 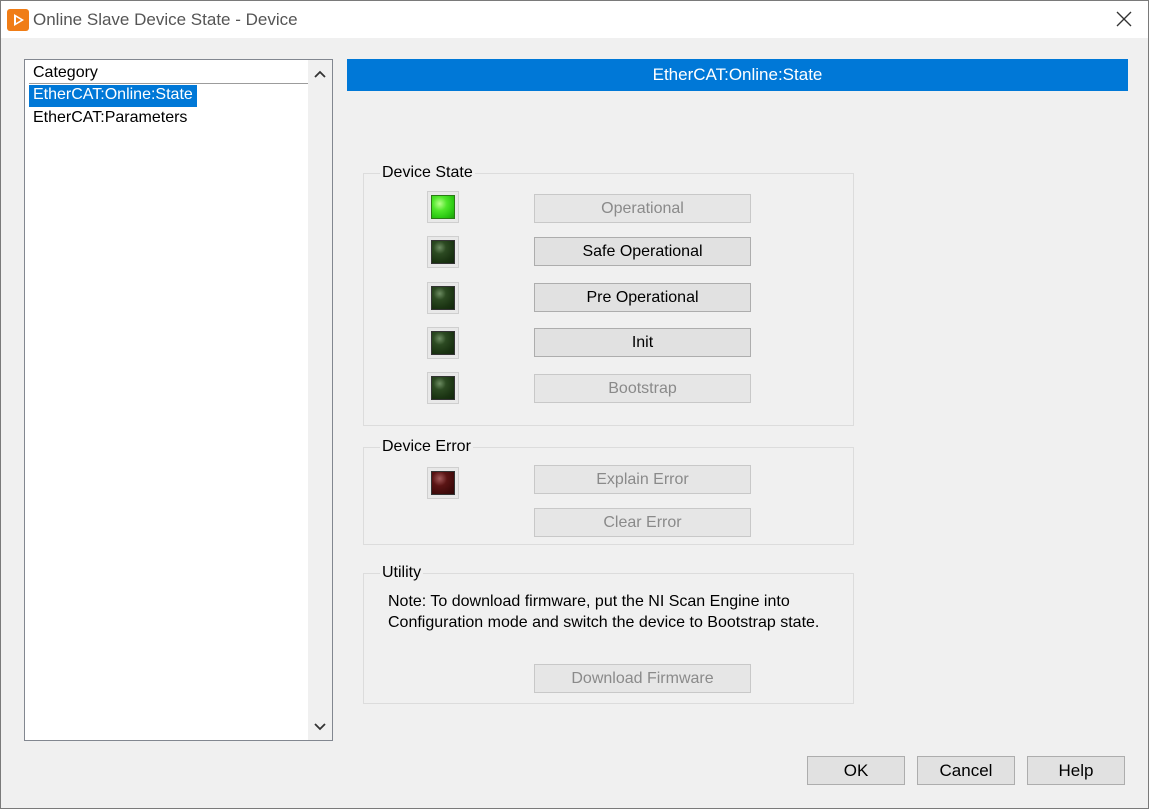 What do you see at coordinates (642, 678) in the screenshot?
I see `download-firmware-button: Download Firmware` at bounding box center [642, 678].